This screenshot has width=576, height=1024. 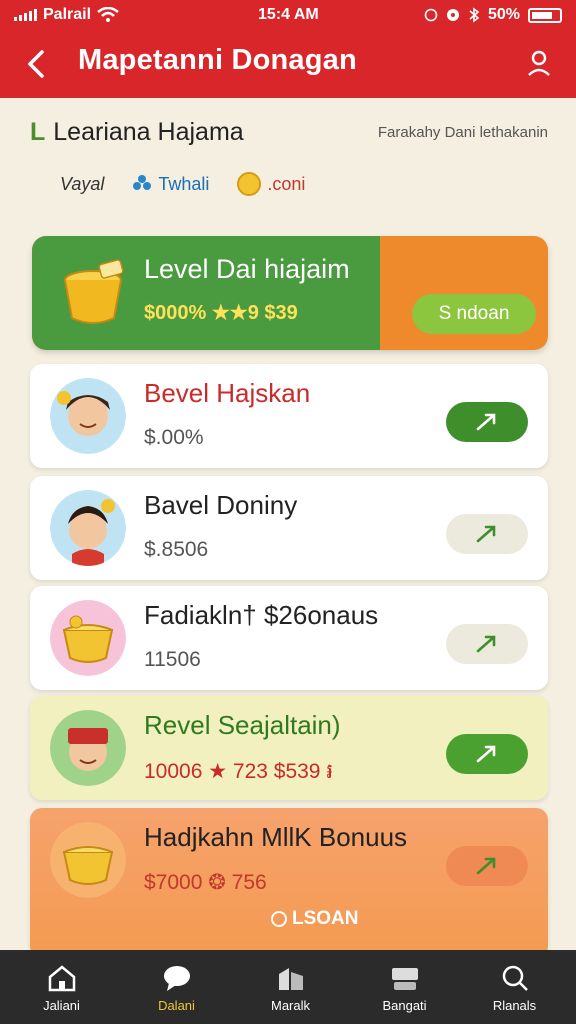 I want to click on nav-home: Jaliani, so click(x=61, y=987).